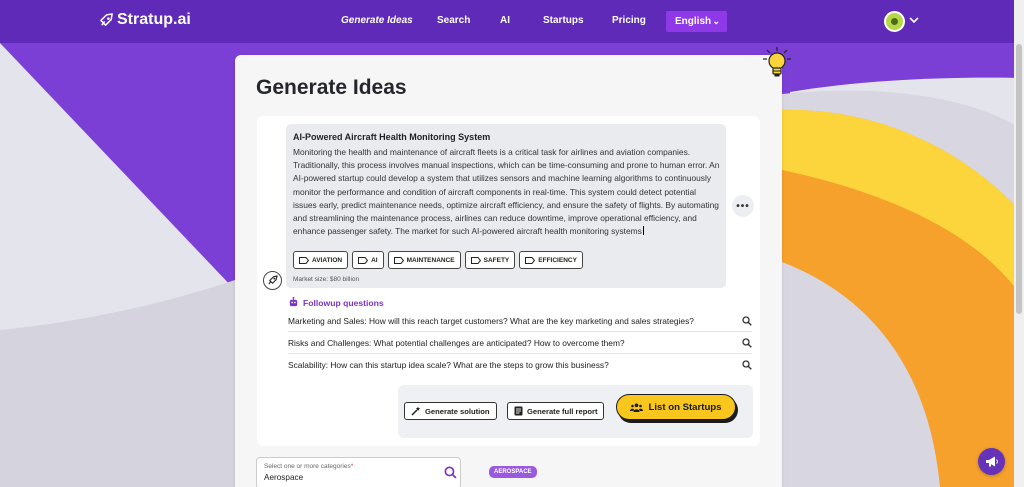 Image resolution: width=1024 pixels, height=487 pixels. I want to click on nav-generate-ideas: Generate Ideas, so click(377, 20).